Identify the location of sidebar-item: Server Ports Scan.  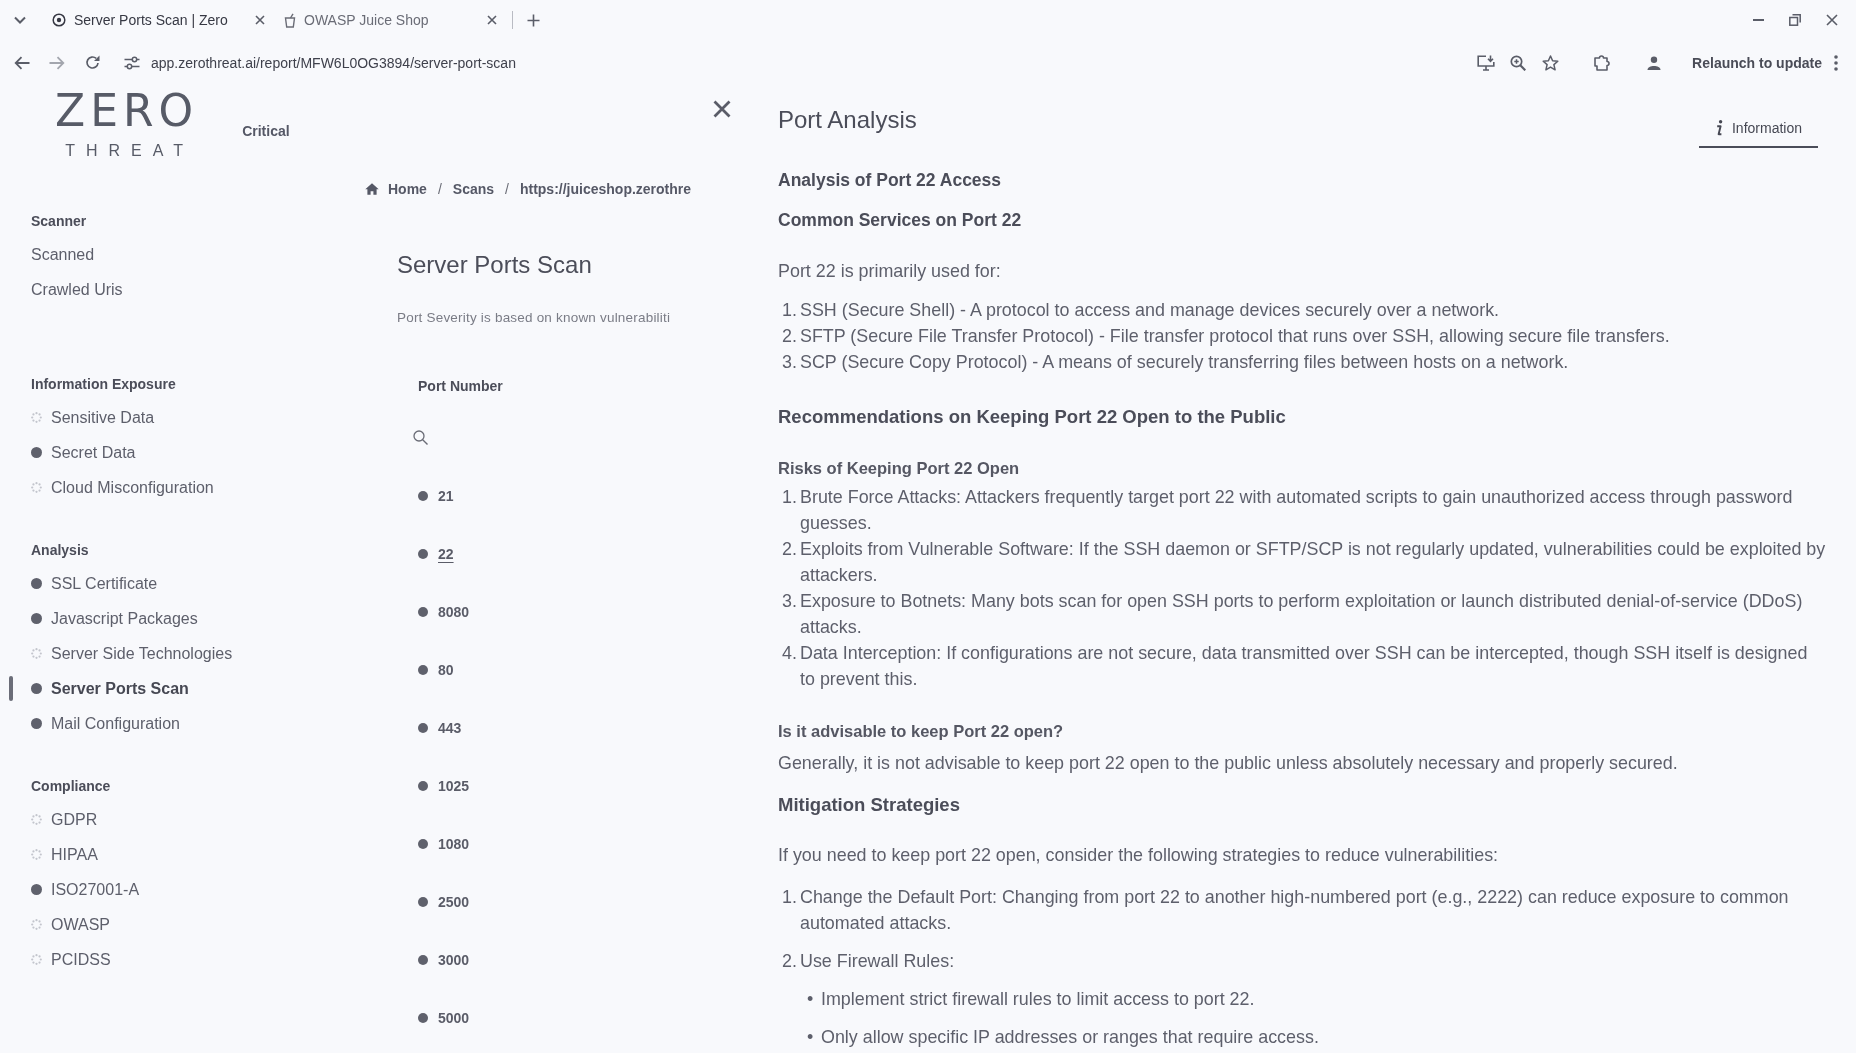
(159, 688).